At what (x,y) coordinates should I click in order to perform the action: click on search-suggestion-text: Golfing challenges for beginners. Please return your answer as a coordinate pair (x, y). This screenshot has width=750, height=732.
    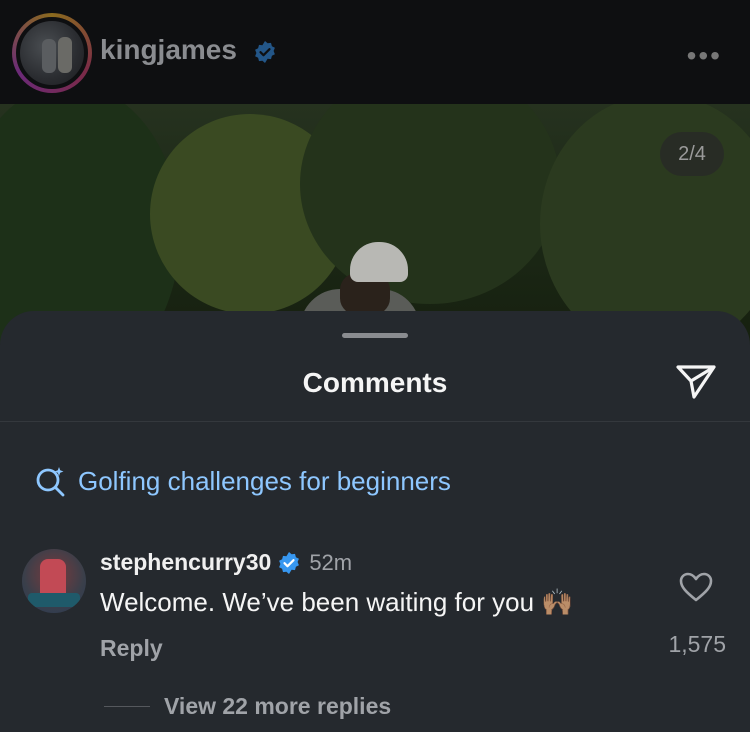
    Looking at the image, I should click on (264, 480).